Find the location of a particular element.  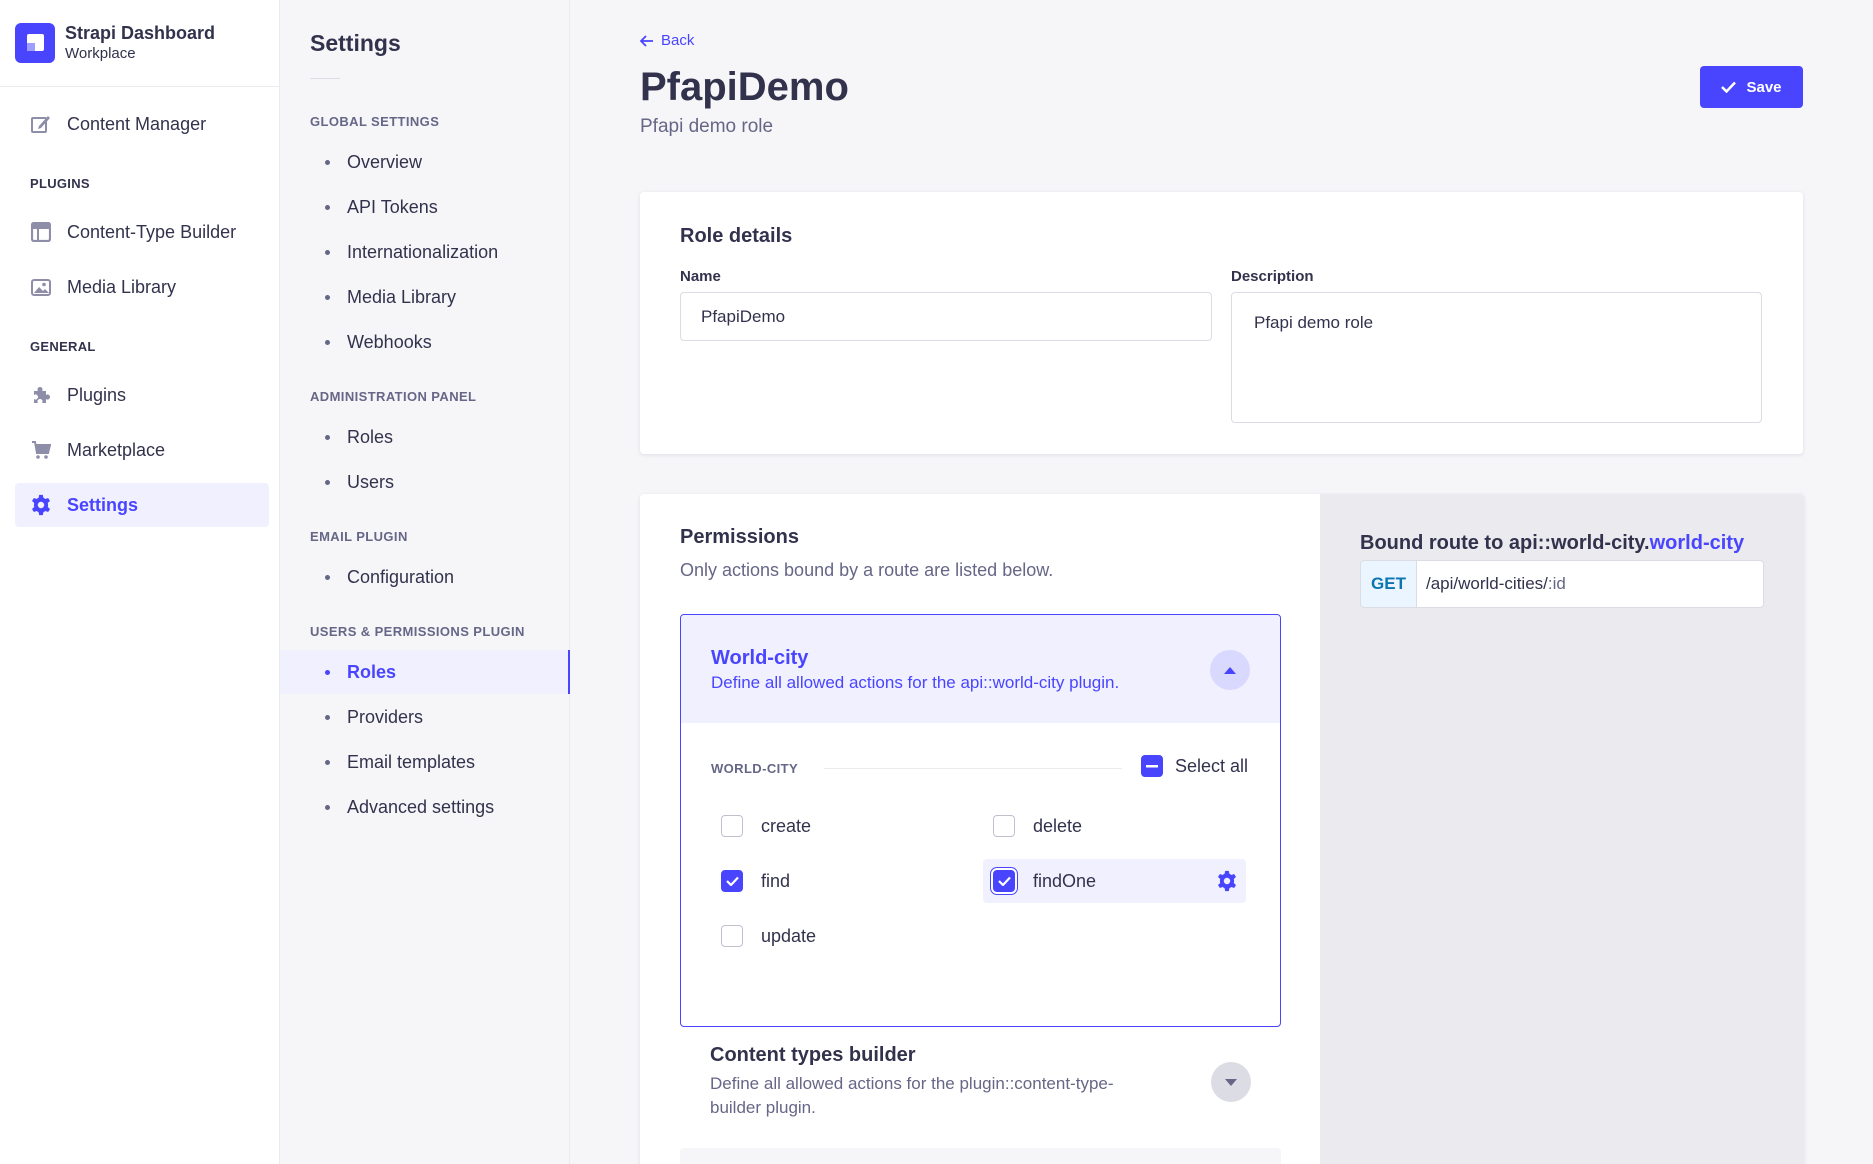

permission-label: update is located at coordinates (789, 935).